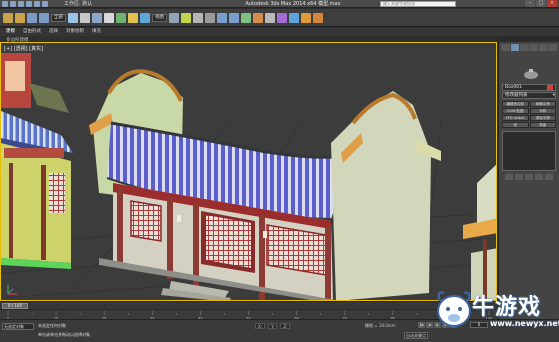 This screenshot has width=559, height=342. Describe the element at coordinates (78, 4) in the screenshot. I see `workspace-dropdown: 工作区: 默认` at that location.